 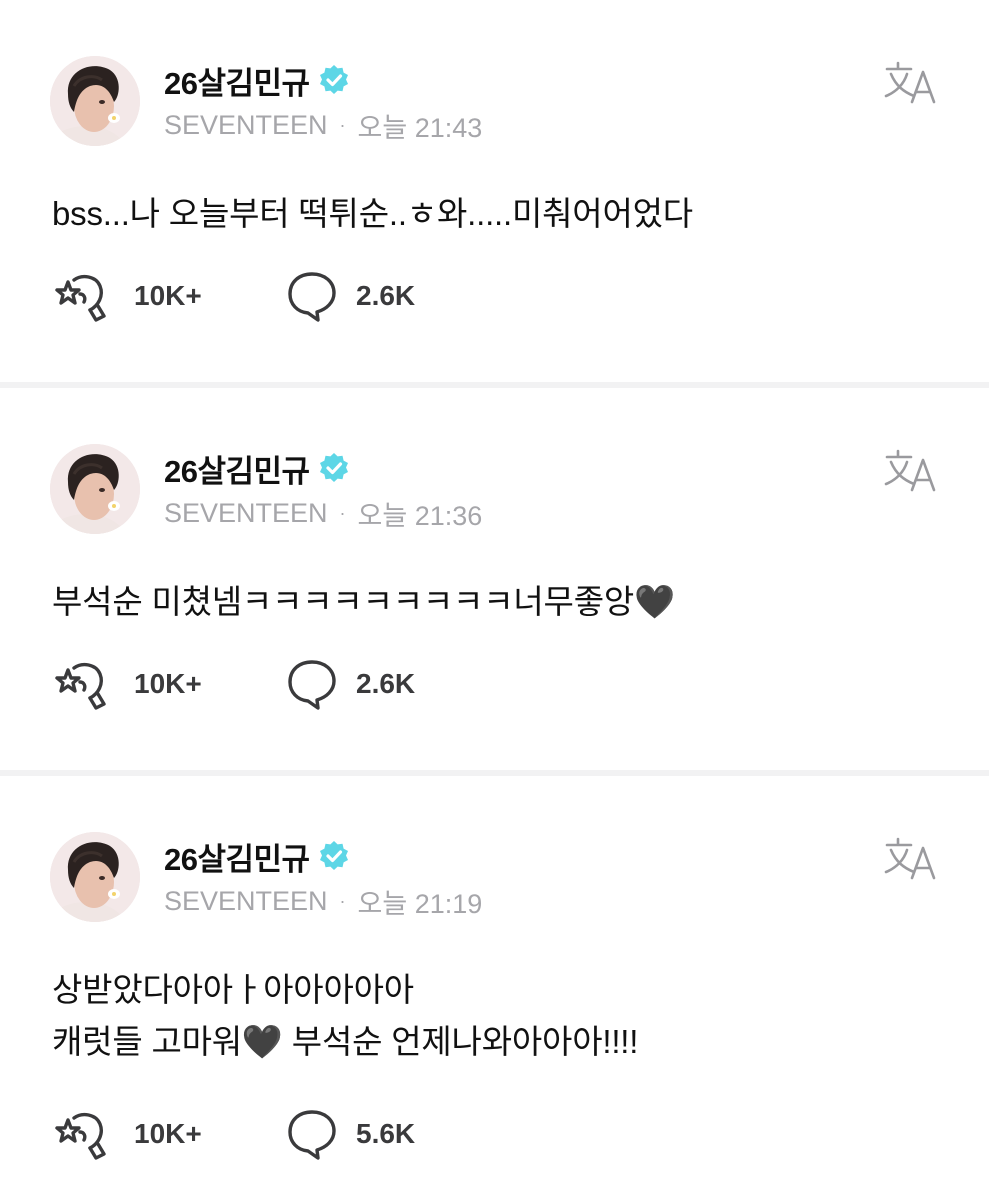 What do you see at coordinates (345, 1015) in the screenshot?
I see `post-text: 상받았다아아ㅏ아아아아아 캐럿들 고마워🖤 부석순 언제나와아아아!!!!` at bounding box center [345, 1015].